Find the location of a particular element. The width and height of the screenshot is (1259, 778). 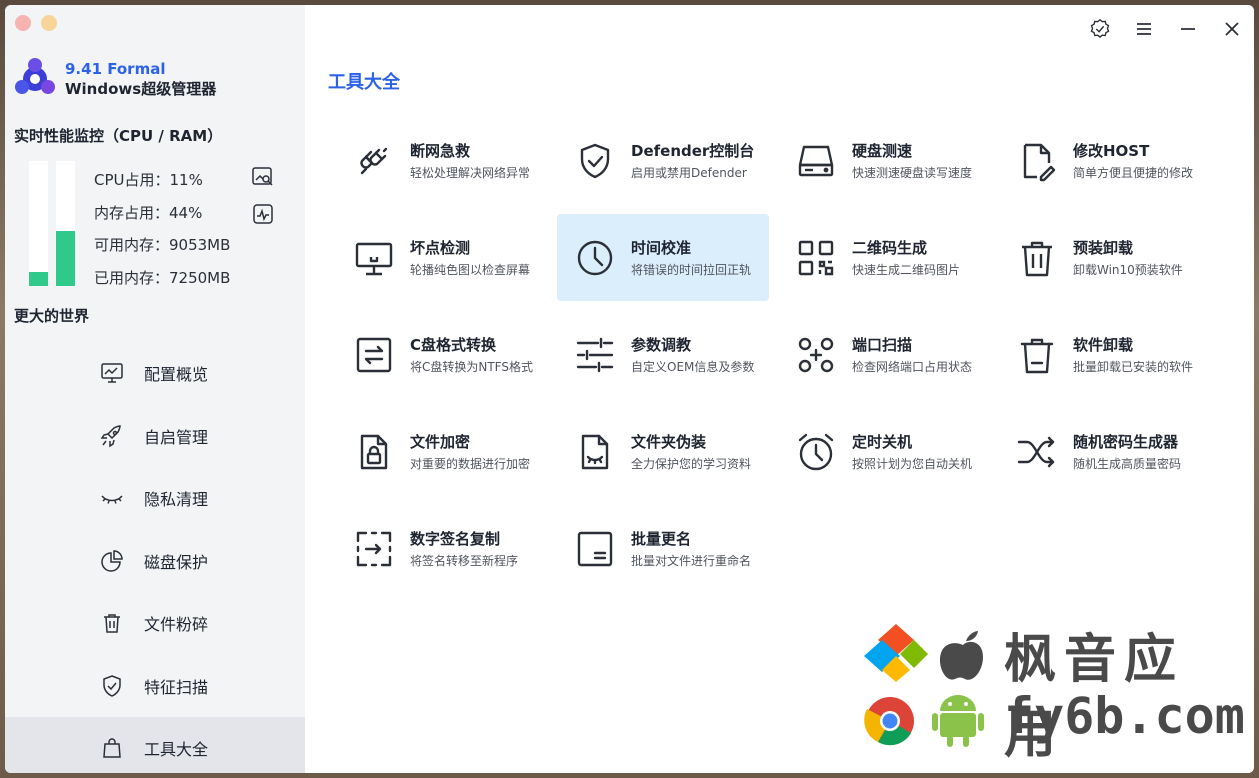

tool-scheduled-shutdown: 定时关机 按照计划为您自动关机 is located at coordinates (884, 451).